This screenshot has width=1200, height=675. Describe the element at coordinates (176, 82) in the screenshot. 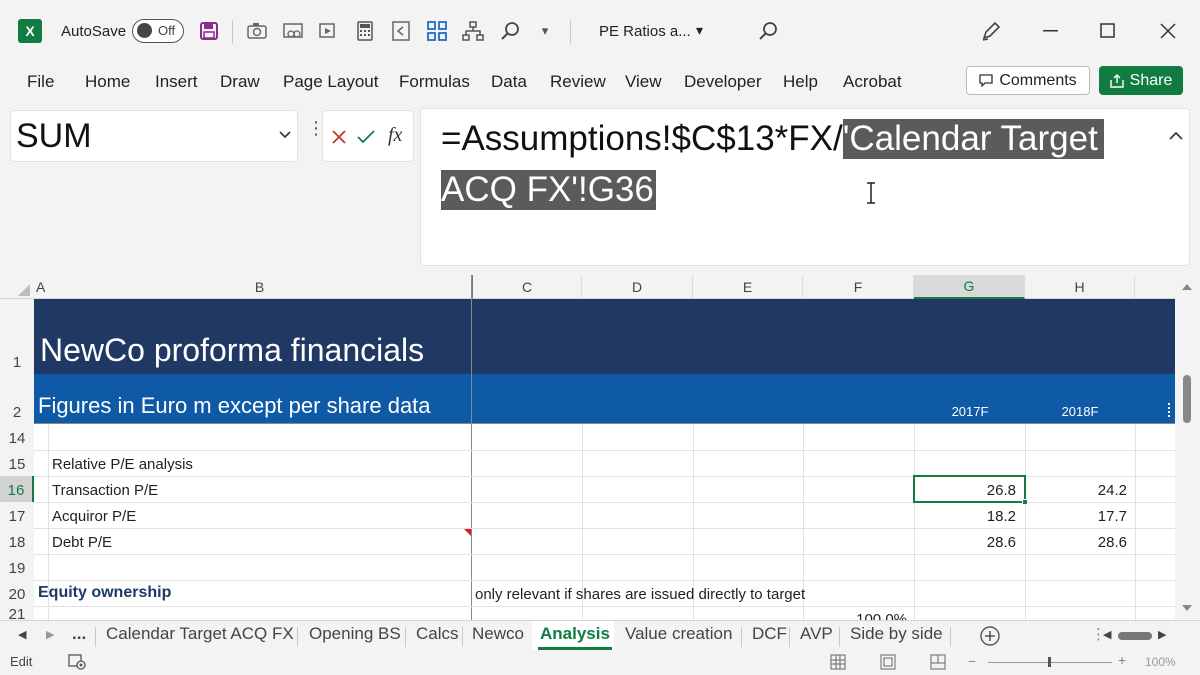

I see `tab-insert: Insert` at that location.